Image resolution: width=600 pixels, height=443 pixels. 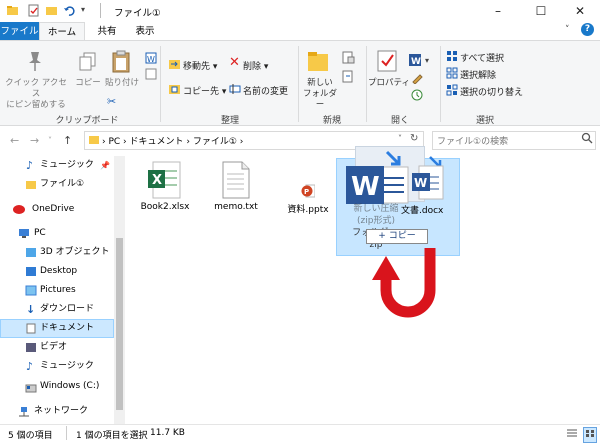 I want to click on select-all-button: すべて選択, so click(x=482, y=57).